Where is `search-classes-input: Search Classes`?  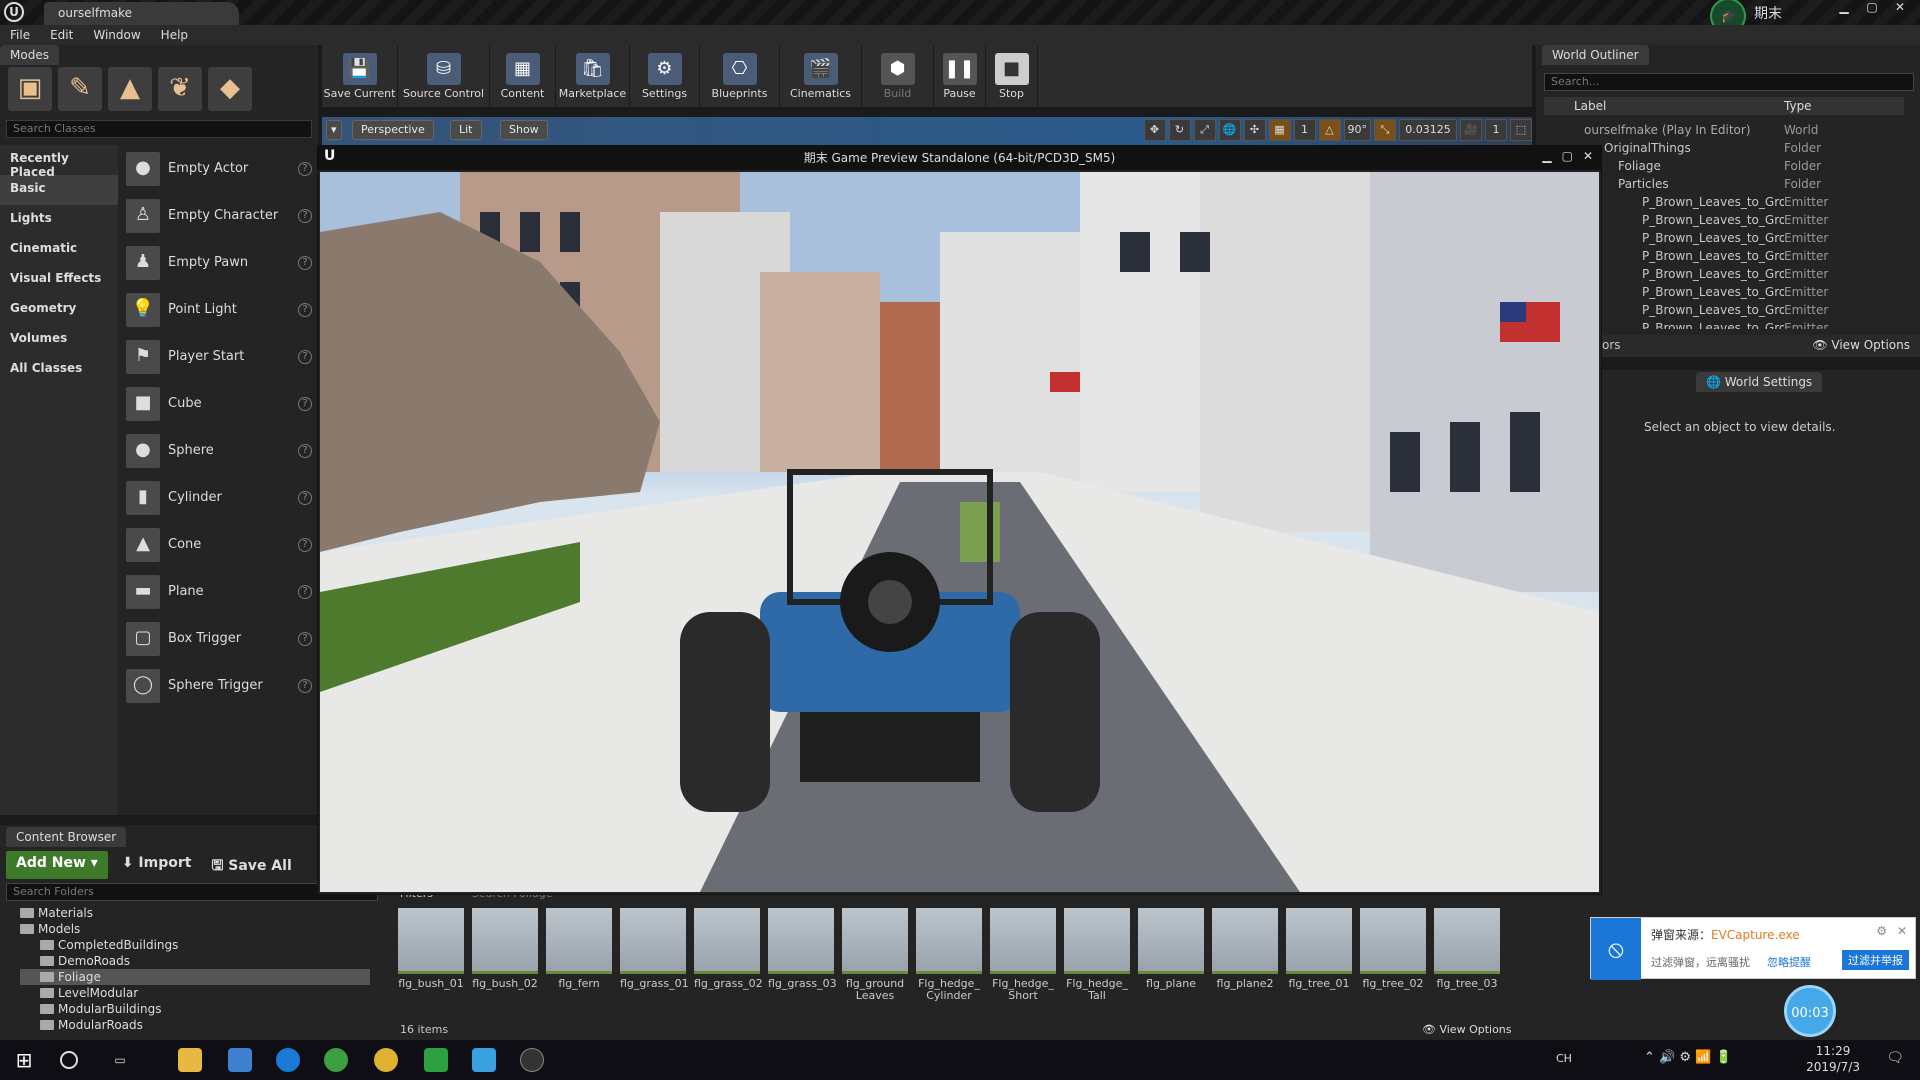 search-classes-input: Search Classes is located at coordinates (159, 129).